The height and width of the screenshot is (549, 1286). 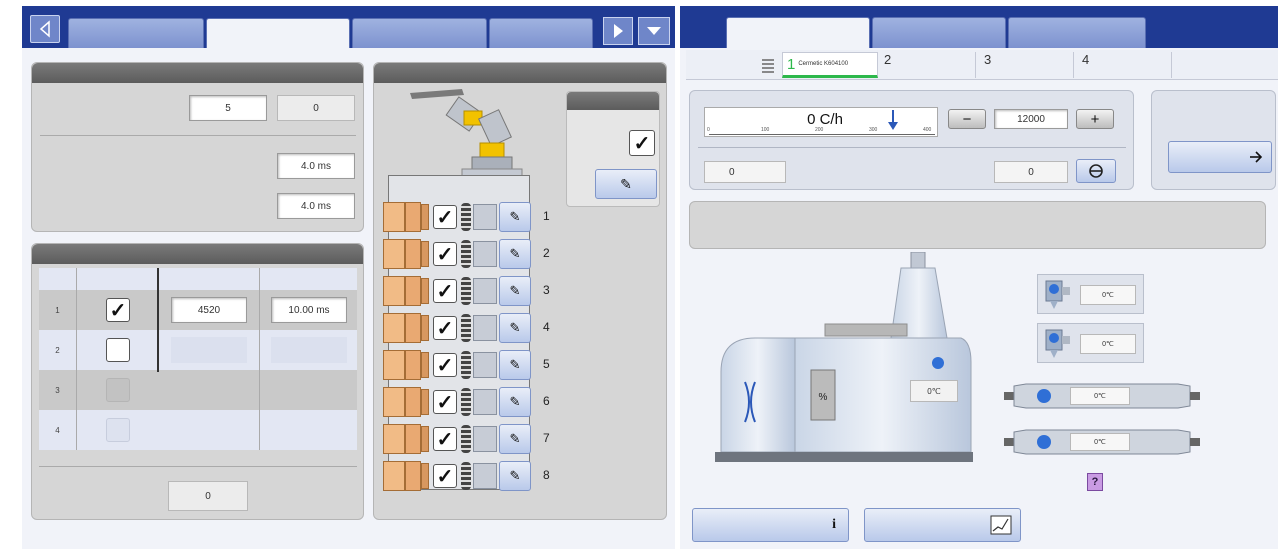 I want to click on heater-2: 0℃, so click(x=1102, y=442).